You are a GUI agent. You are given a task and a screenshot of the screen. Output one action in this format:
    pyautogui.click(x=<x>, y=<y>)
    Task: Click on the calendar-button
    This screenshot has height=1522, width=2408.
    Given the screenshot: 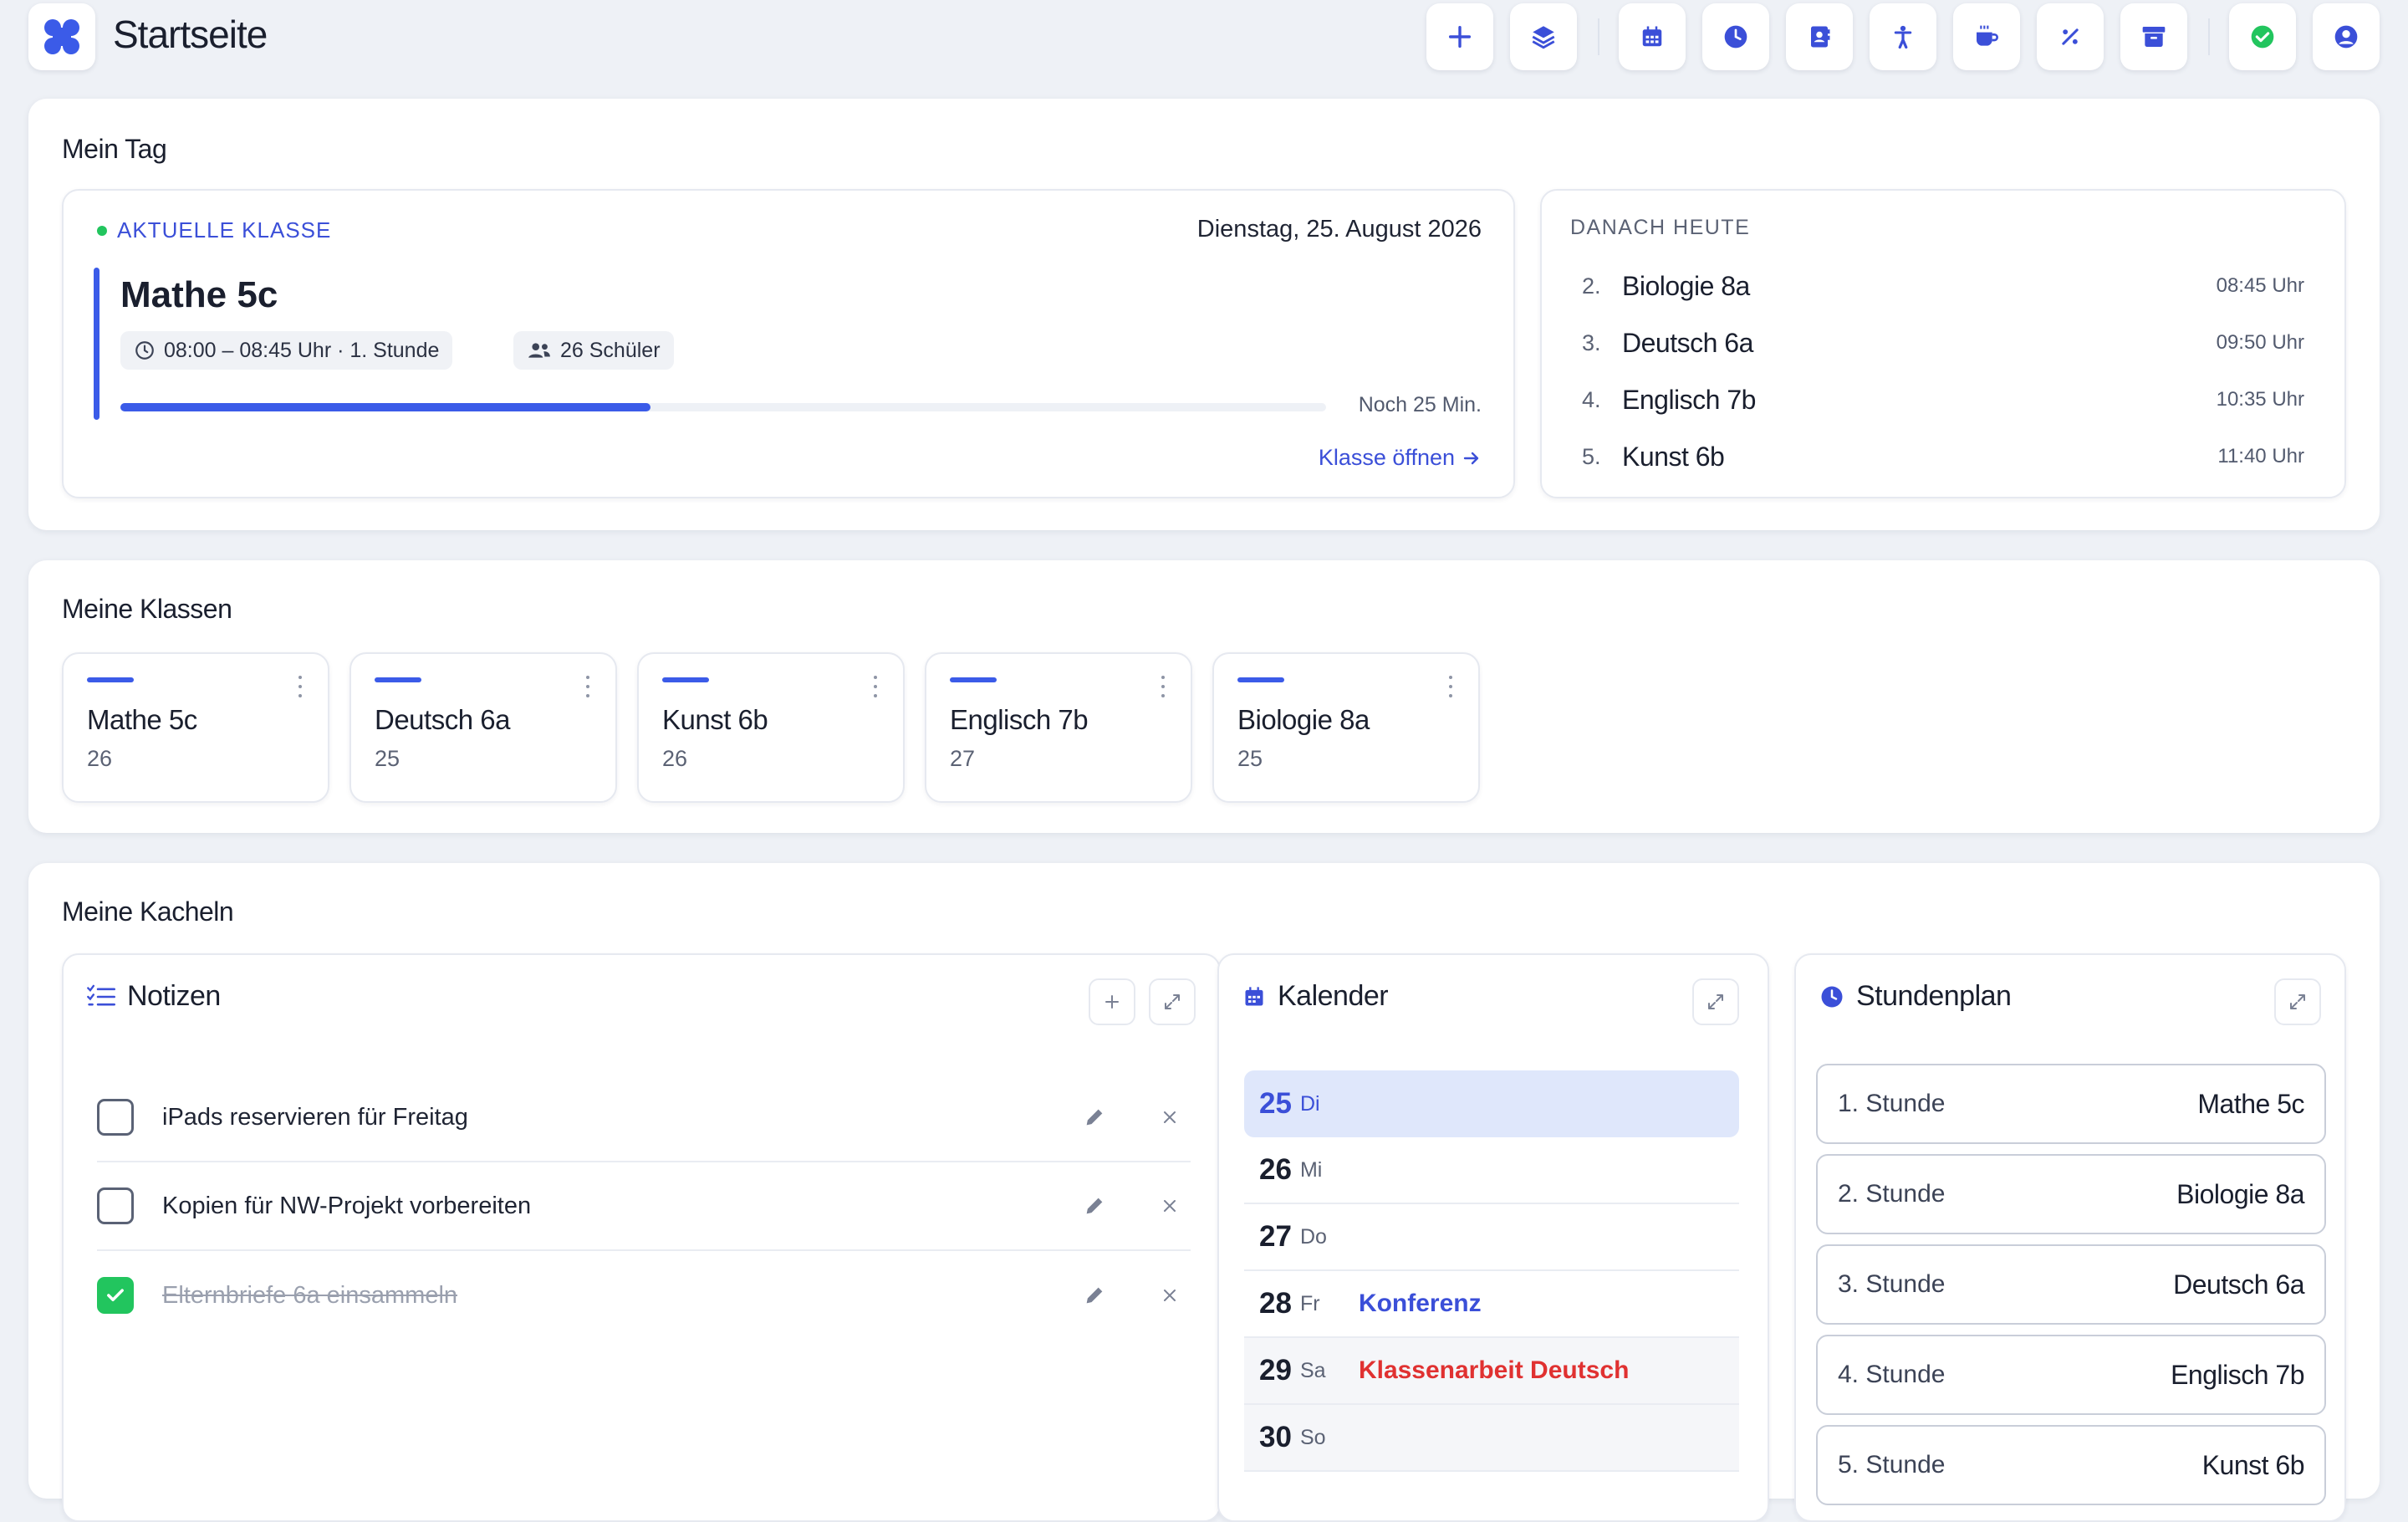 What is the action you would take?
    pyautogui.click(x=1653, y=36)
    